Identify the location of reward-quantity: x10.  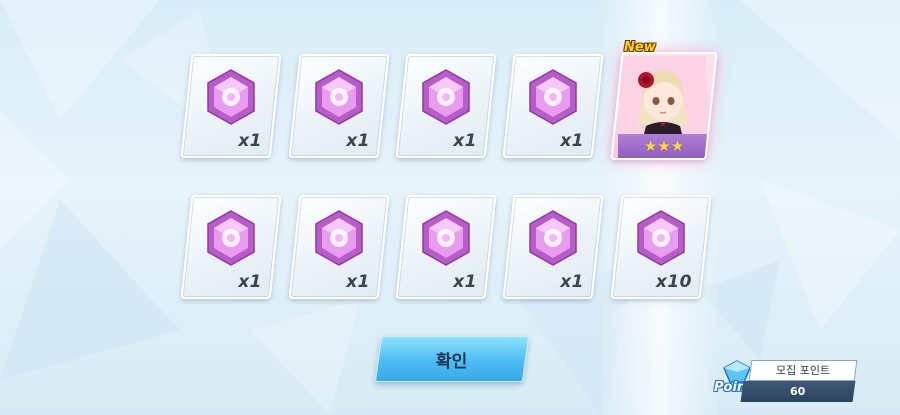
(673, 282).